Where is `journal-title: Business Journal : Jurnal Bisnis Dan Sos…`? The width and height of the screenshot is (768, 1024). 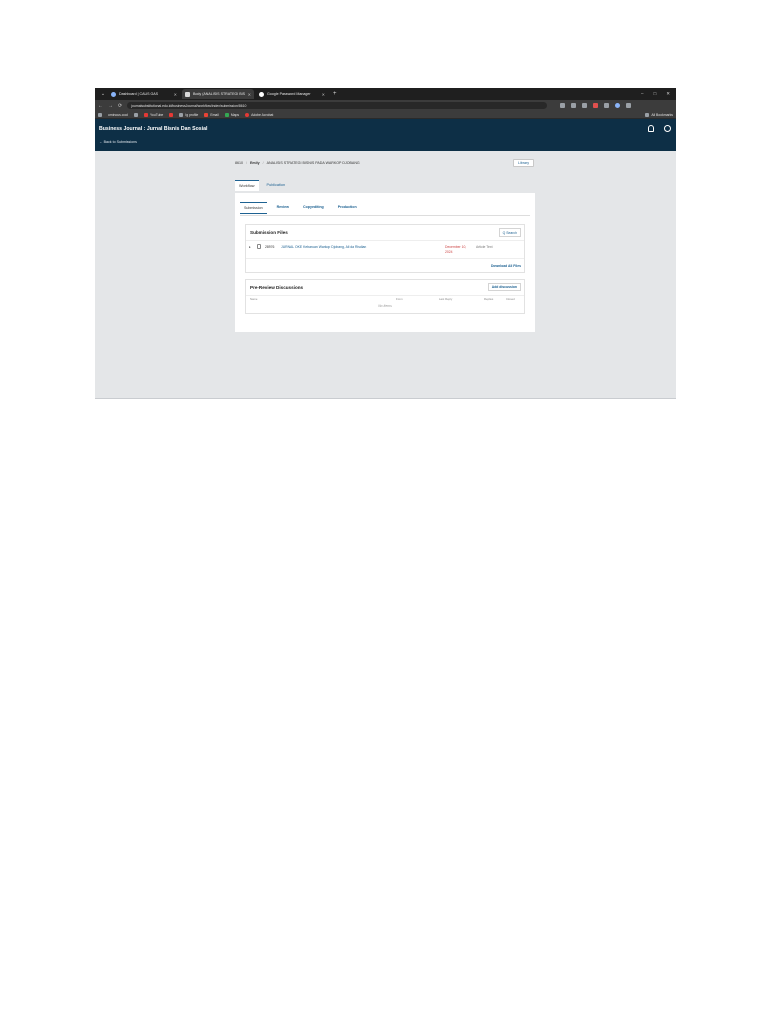 journal-title: Business Journal : Jurnal Bisnis Dan Sos… is located at coordinates (153, 129).